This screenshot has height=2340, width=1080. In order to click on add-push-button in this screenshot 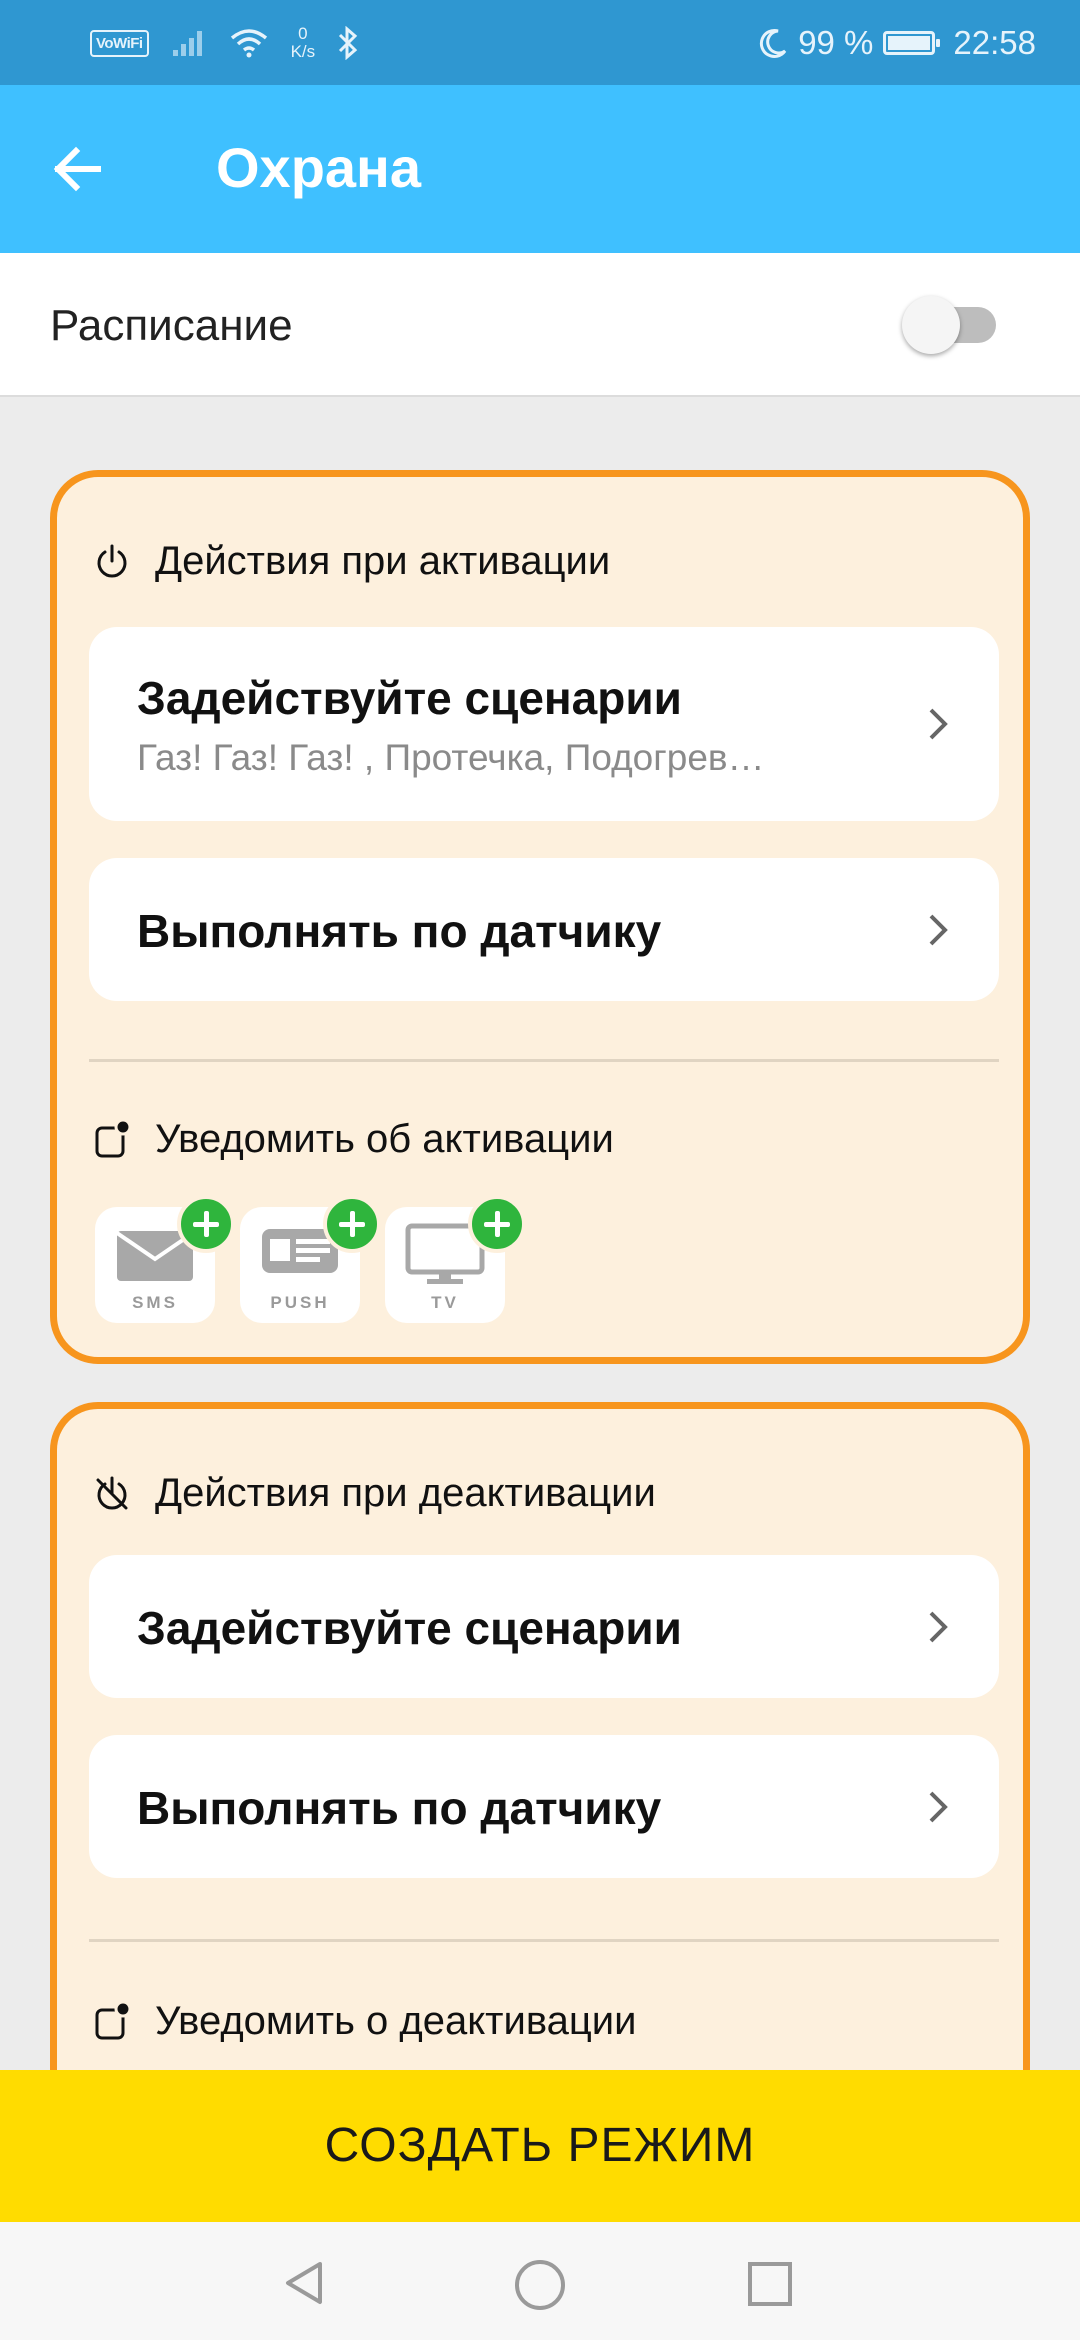, I will do `click(352, 1224)`.